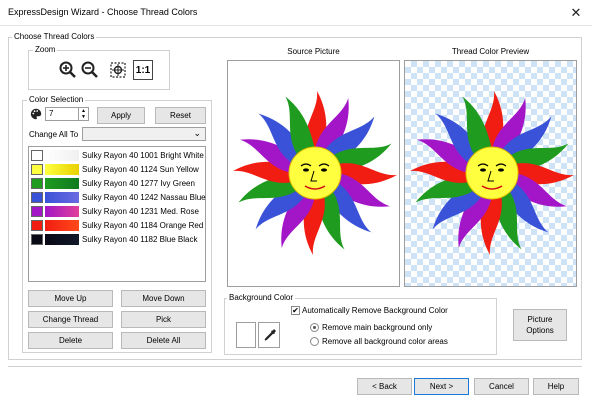  Describe the element at coordinates (314, 327) in the screenshot. I see `remove-main-radio` at that location.